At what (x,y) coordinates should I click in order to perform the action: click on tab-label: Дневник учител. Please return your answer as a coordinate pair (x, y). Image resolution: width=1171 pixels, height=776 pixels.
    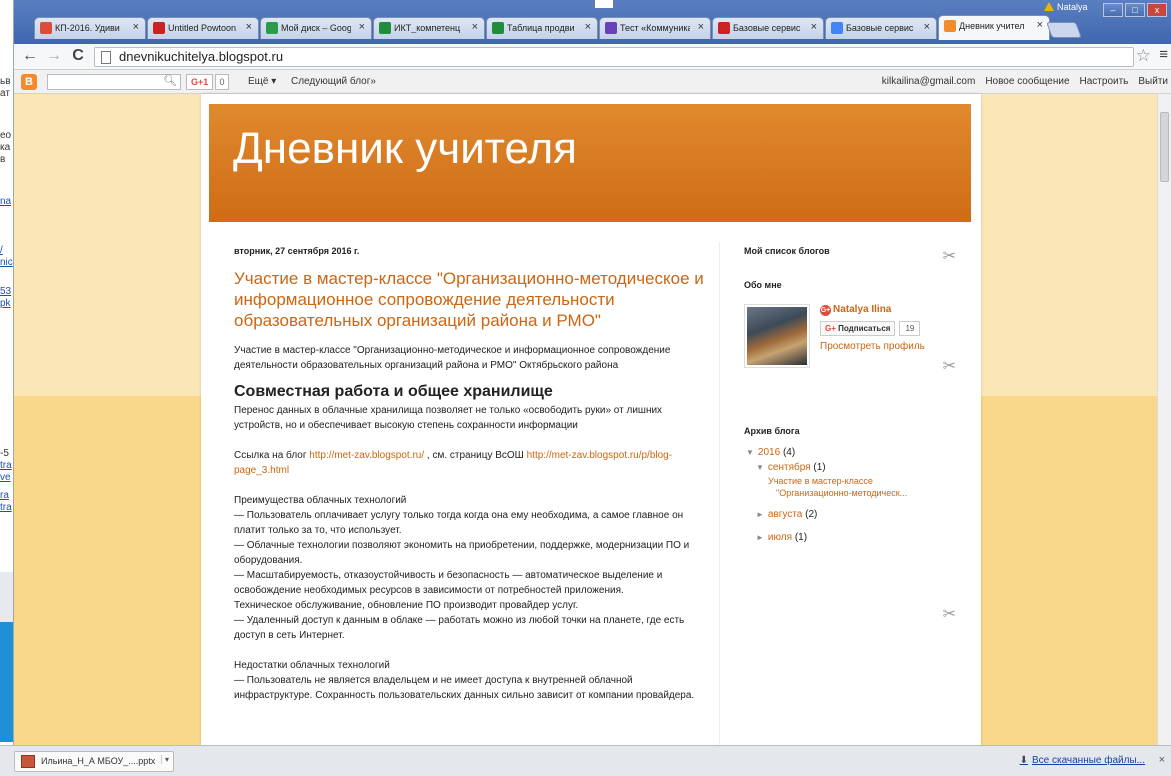
    Looking at the image, I should click on (992, 26).